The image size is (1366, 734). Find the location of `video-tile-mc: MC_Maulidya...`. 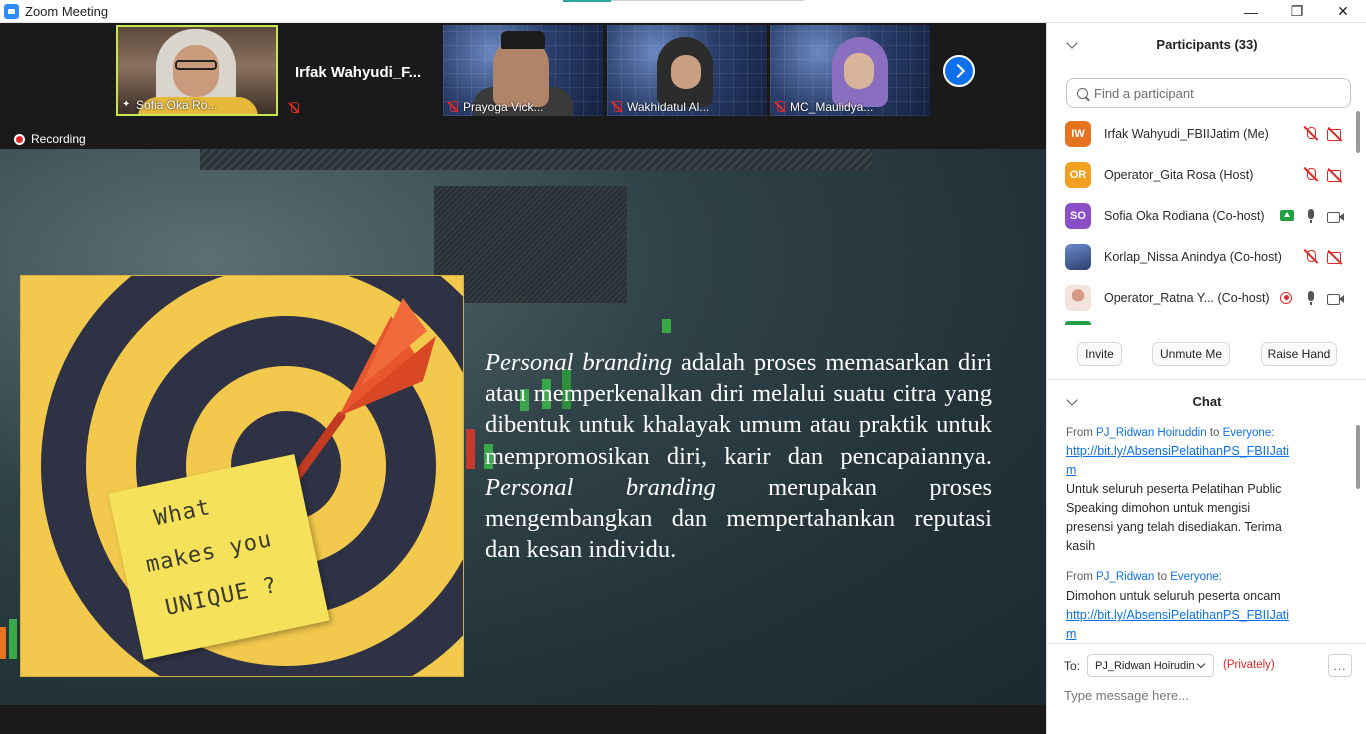

video-tile-mc: MC_Maulidya... is located at coordinates (850, 70).